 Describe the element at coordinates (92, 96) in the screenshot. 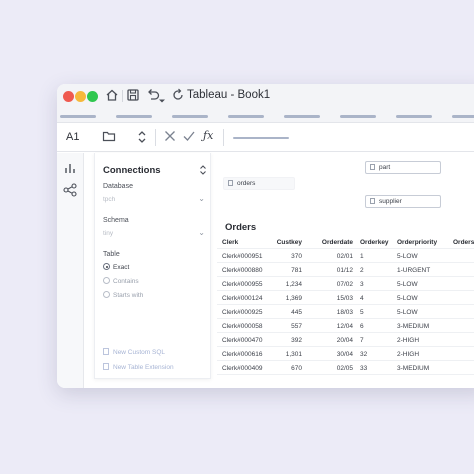

I see `maximize-window-button` at that location.